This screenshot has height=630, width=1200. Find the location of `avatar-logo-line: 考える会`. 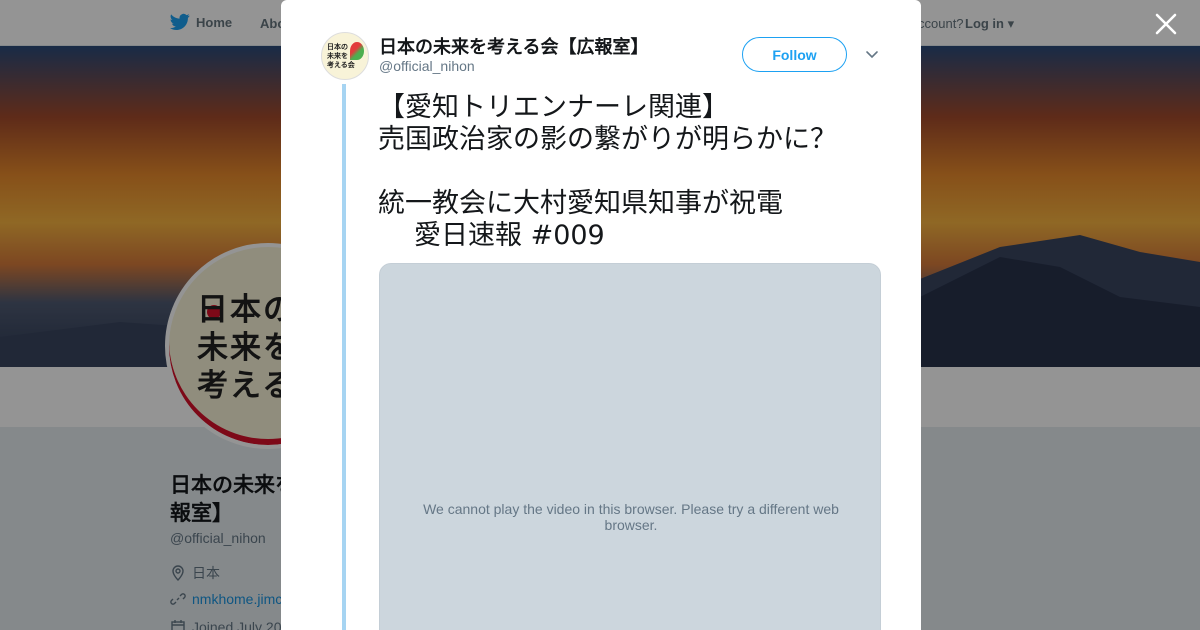

avatar-logo-line: 考える会 is located at coordinates (341, 65).